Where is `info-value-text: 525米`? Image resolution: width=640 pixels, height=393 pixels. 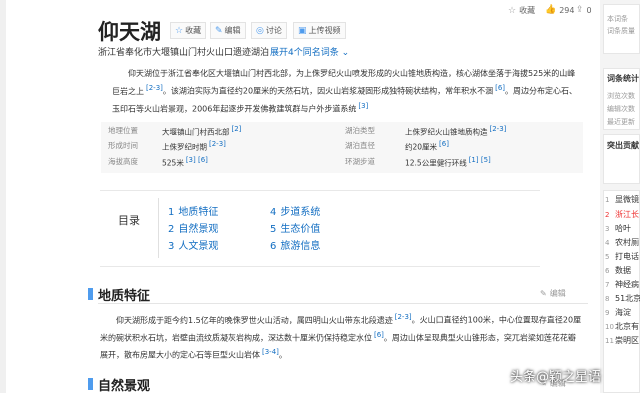
info-value-text: 525米 is located at coordinates (173, 163).